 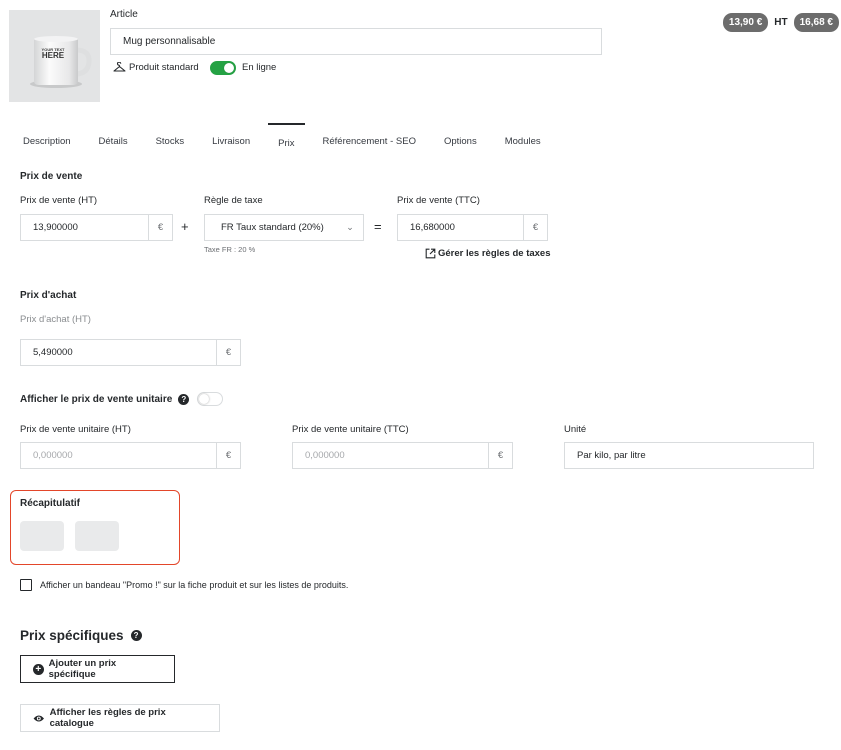 I want to click on unit-price-header: Afficher le prix de vente unitaire ?, so click(x=122, y=399).